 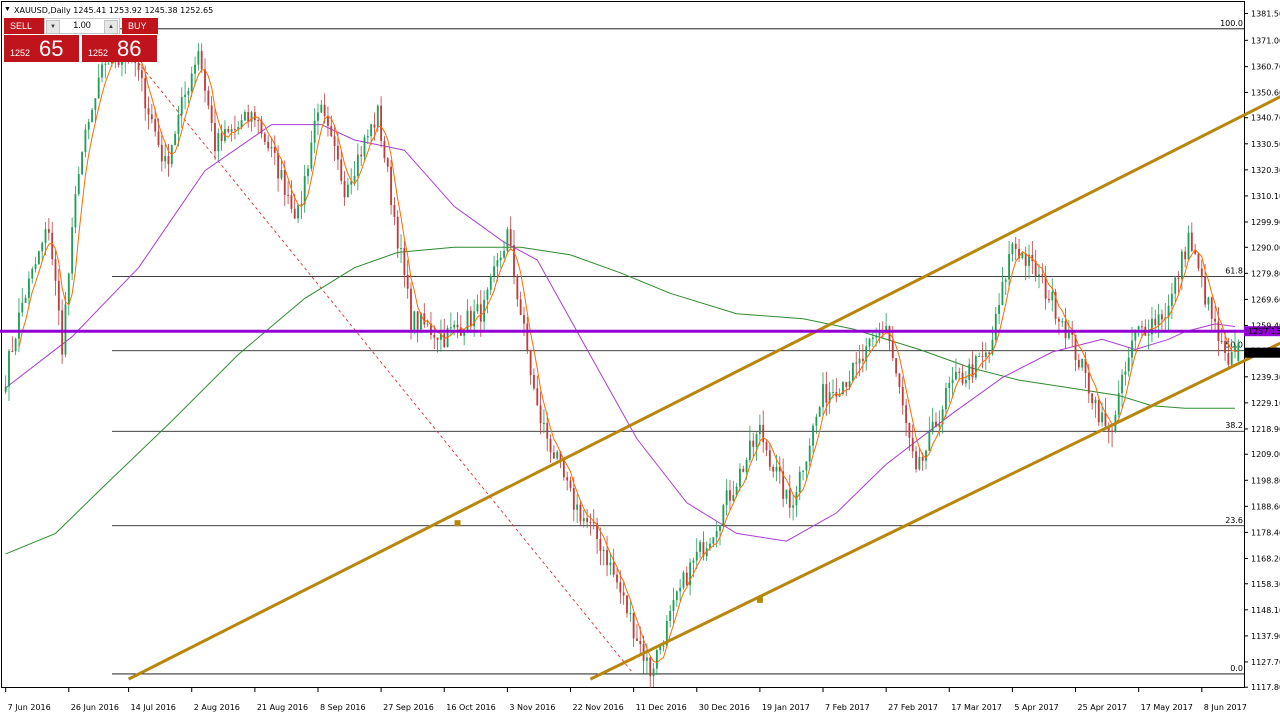 What do you see at coordinates (1265, 144) in the screenshot?
I see `price-tick-label: 1330.50` at bounding box center [1265, 144].